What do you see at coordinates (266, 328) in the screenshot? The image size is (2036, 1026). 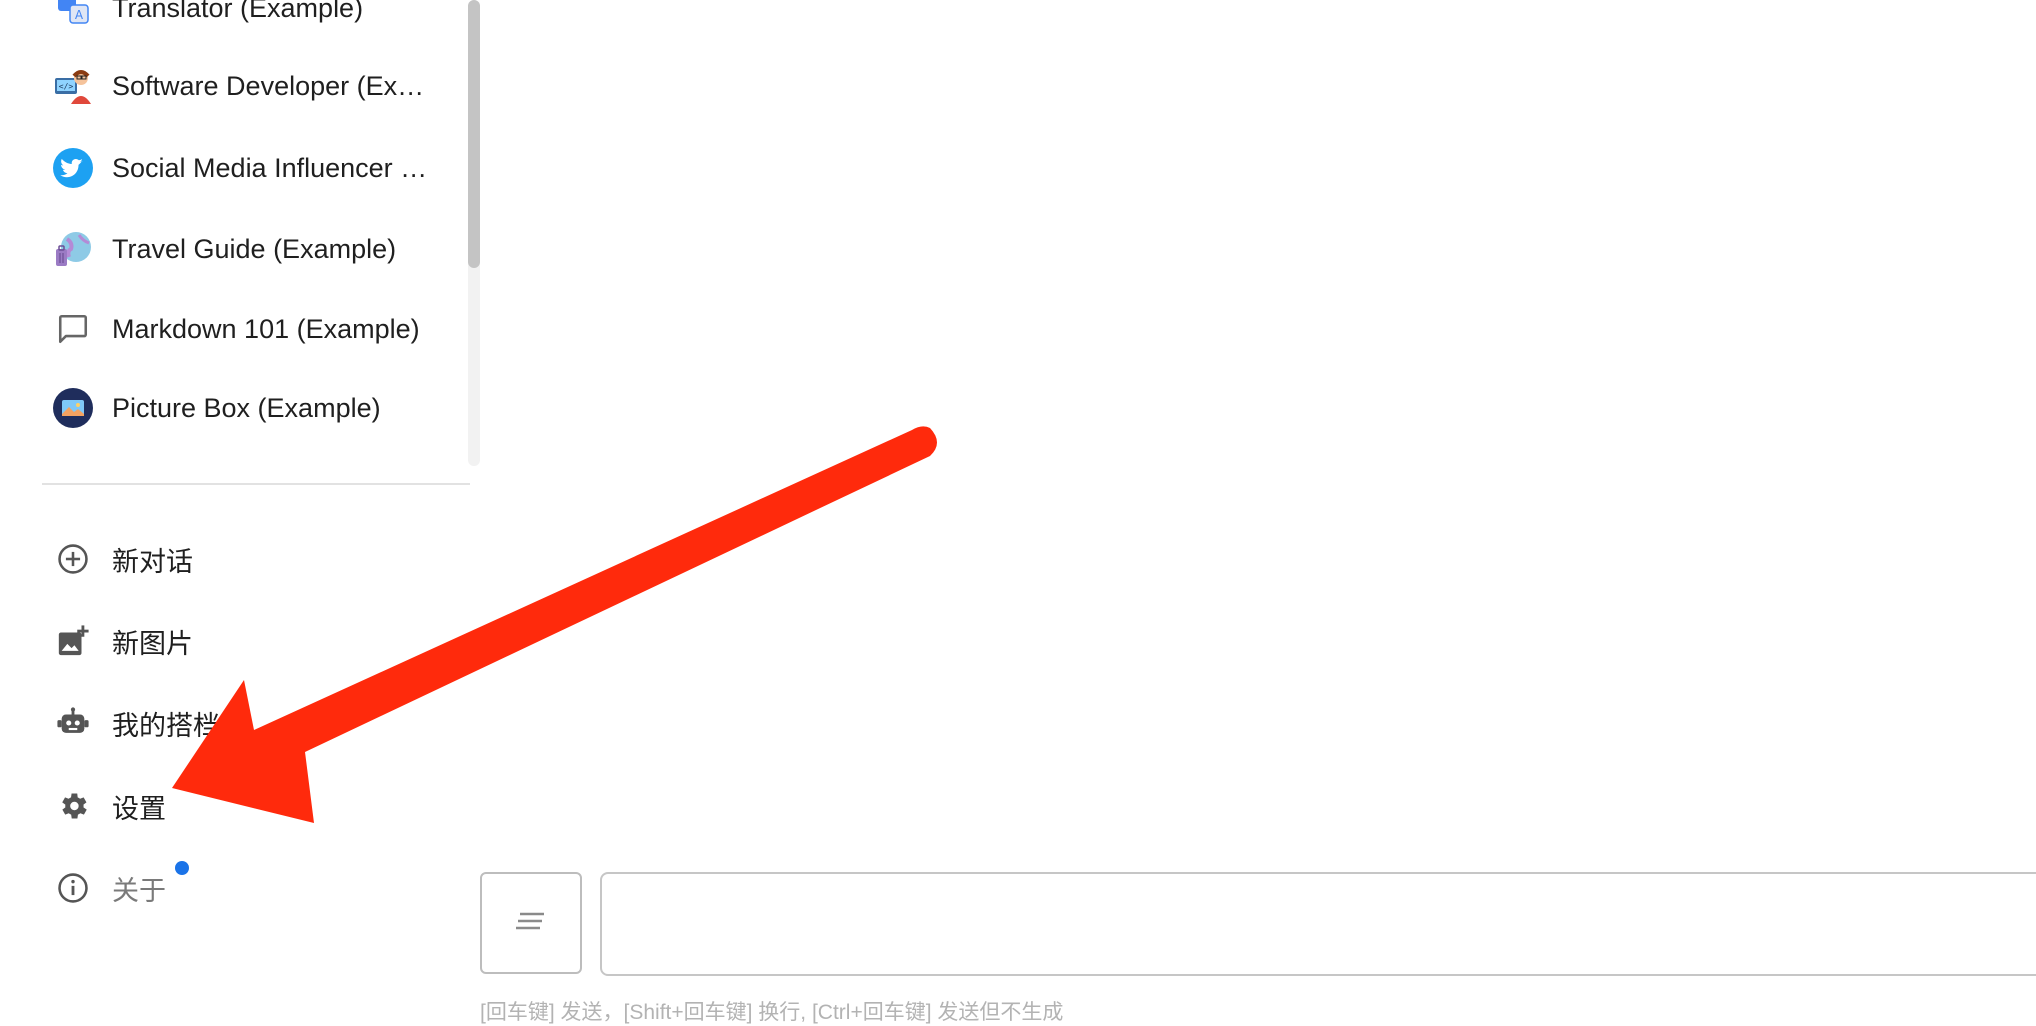 I see `conversation-label: Markdown 101 (Example)` at bounding box center [266, 328].